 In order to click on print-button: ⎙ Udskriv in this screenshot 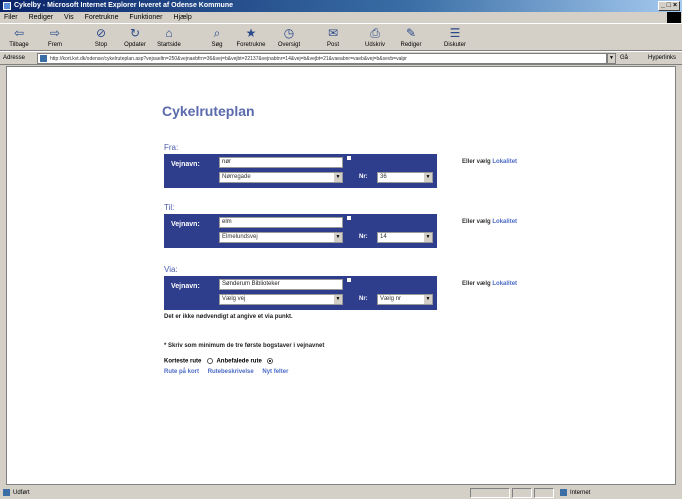, I will do `click(375, 37)`.